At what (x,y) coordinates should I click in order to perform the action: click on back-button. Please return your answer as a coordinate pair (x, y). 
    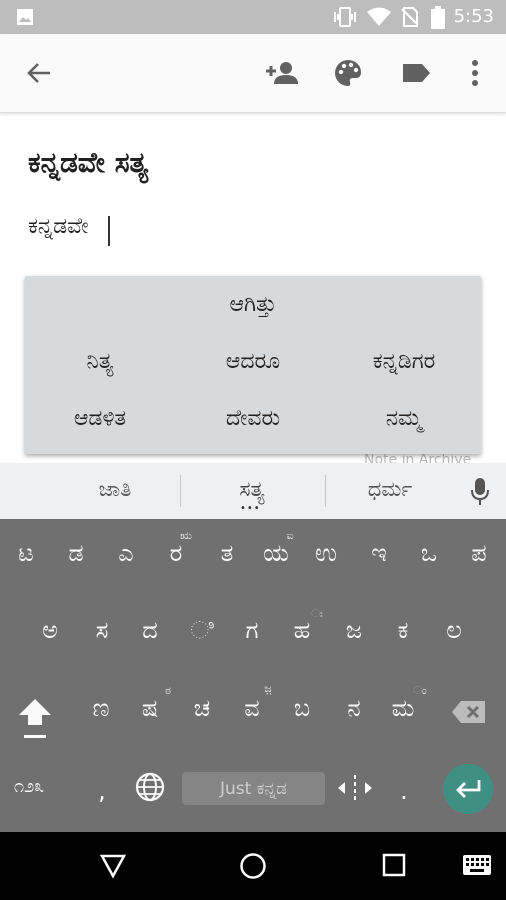
    Looking at the image, I should click on (39, 73).